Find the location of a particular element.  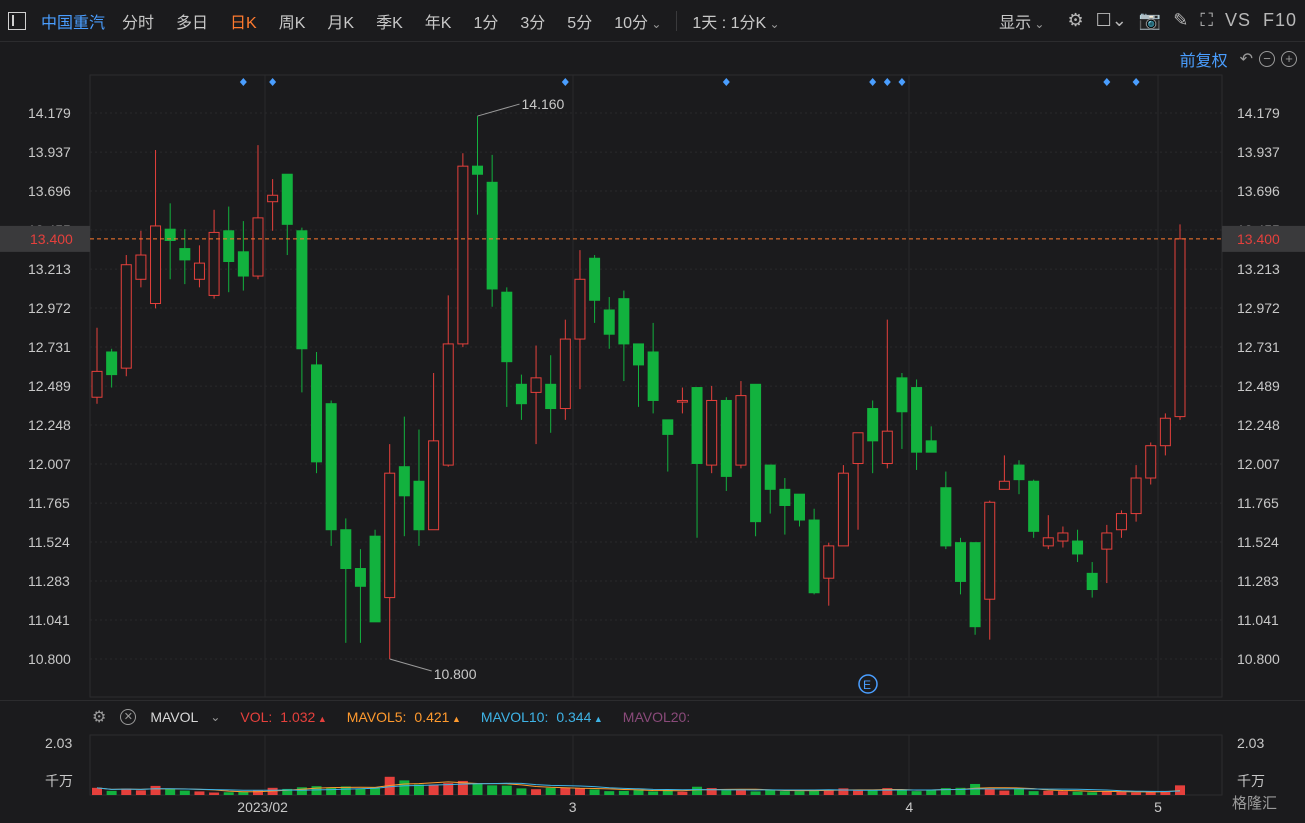

y-tick-label-right: 12.489 is located at coordinates (1258, 386).